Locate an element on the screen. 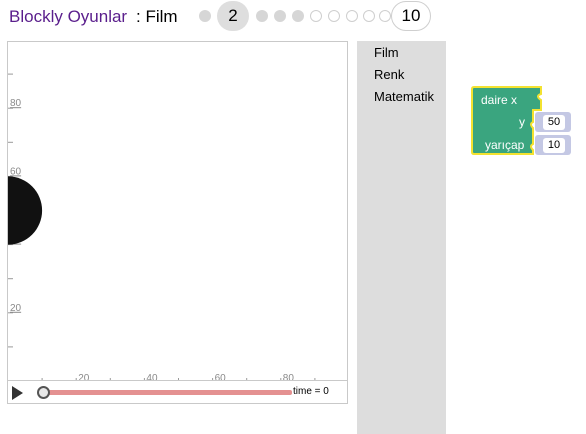  number-block-radius: 10 is located at coordinates (553, 145).